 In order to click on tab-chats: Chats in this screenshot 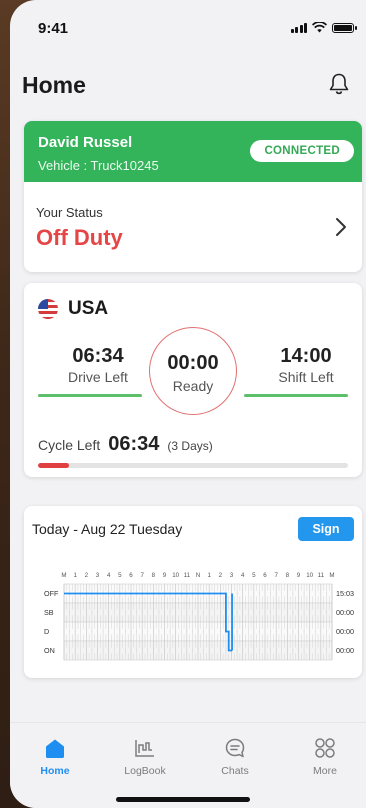, I will do `click(235, 757)`.